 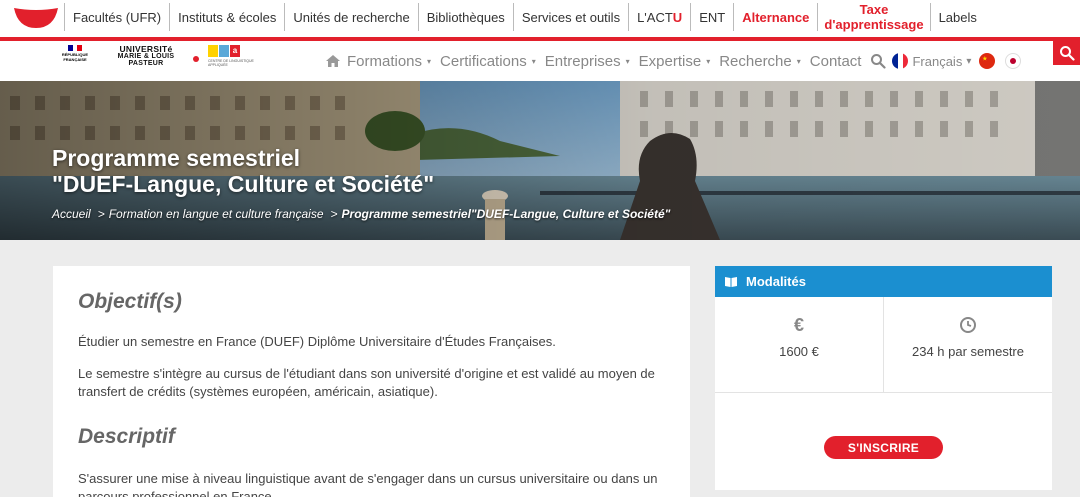 What do you see at coordinates (798, 325) in the screenshot?
I see `euro-icon: €` at bounding box center [798, 325].